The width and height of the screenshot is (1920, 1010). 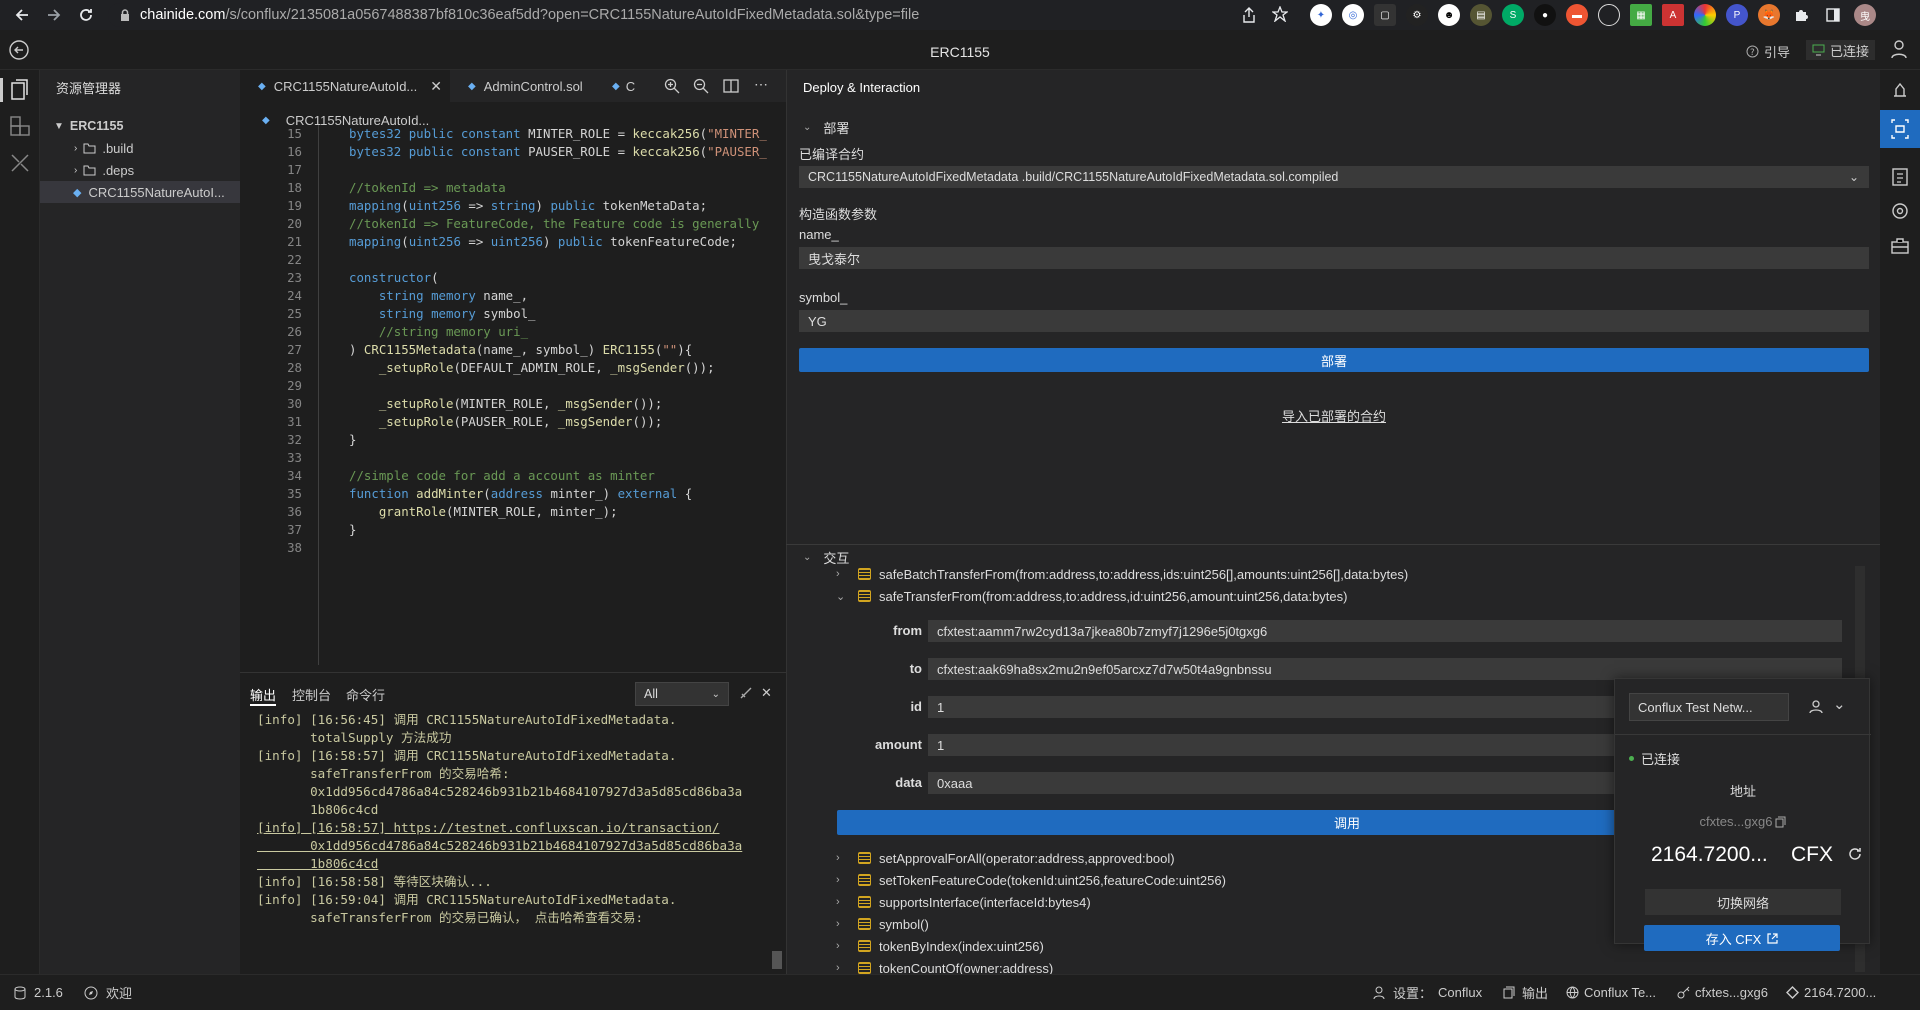 I want to click on tool-icon, so click(x=1900, y=89).